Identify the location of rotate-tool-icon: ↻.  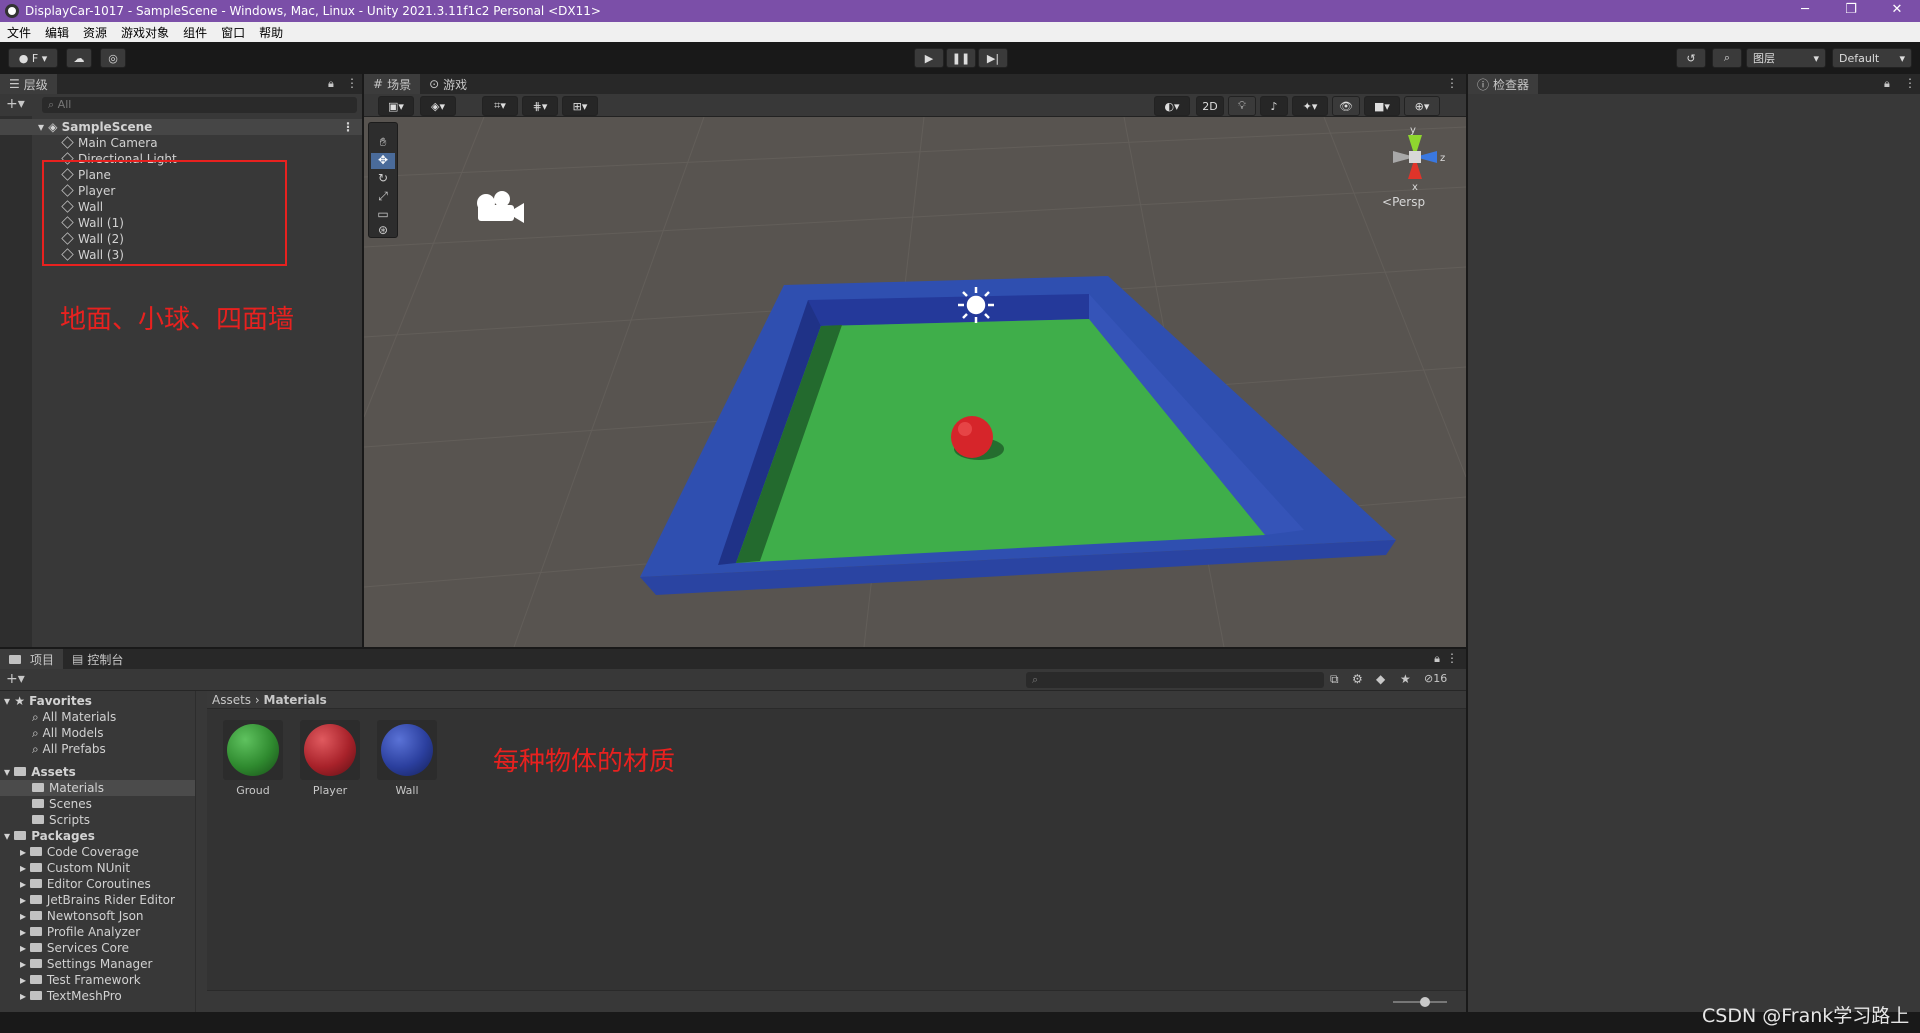
(383, 179).